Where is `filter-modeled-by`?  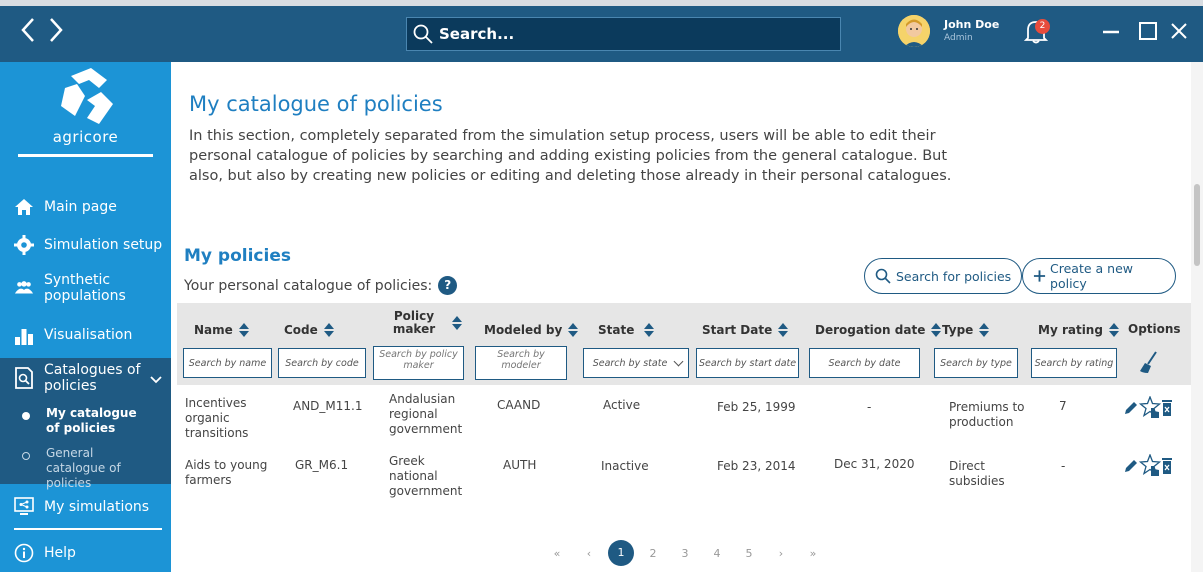
filter-modeled-by is located at coordinates (521, 363).